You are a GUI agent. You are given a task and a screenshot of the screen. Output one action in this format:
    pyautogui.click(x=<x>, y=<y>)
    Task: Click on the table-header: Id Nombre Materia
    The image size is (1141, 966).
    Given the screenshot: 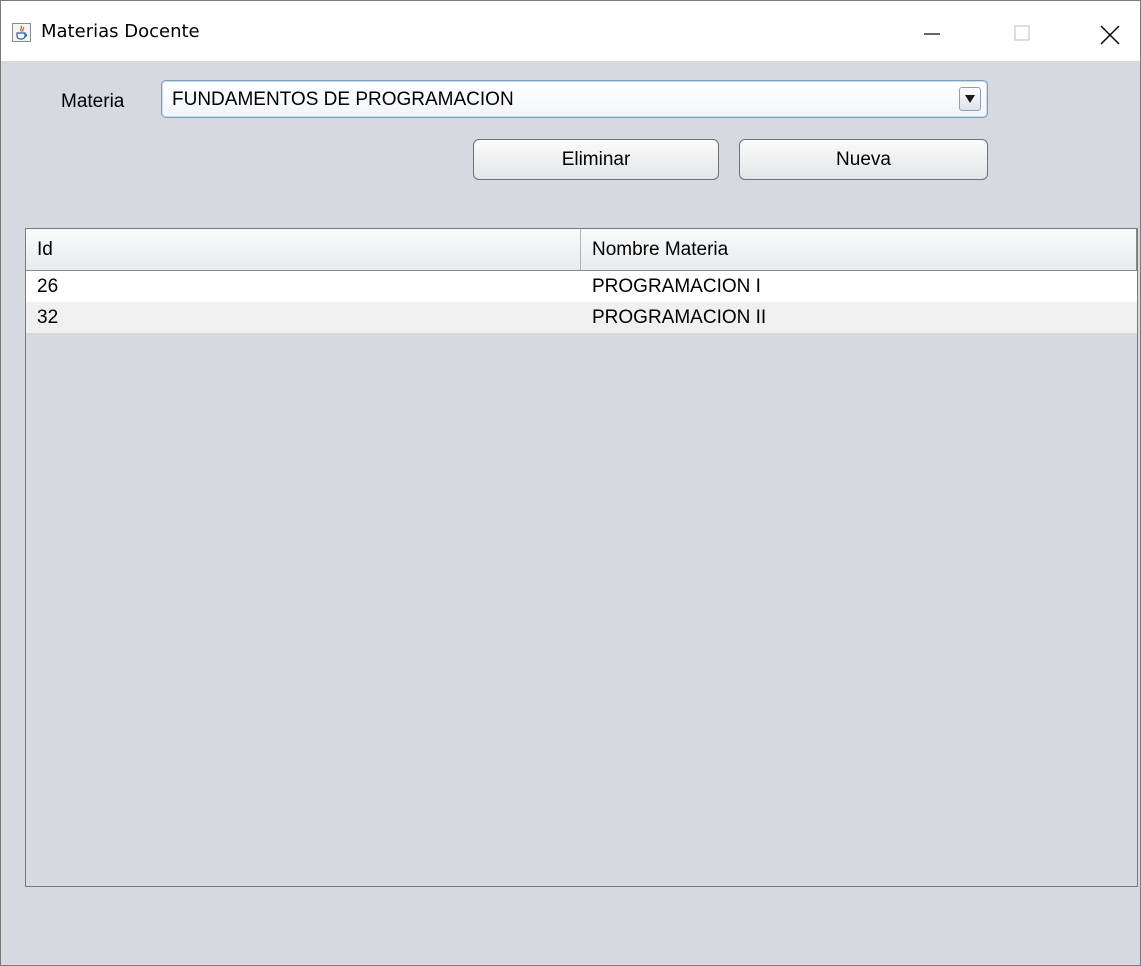 What is the action you would take?
    pyautogui.click(x=581, y=250)
    